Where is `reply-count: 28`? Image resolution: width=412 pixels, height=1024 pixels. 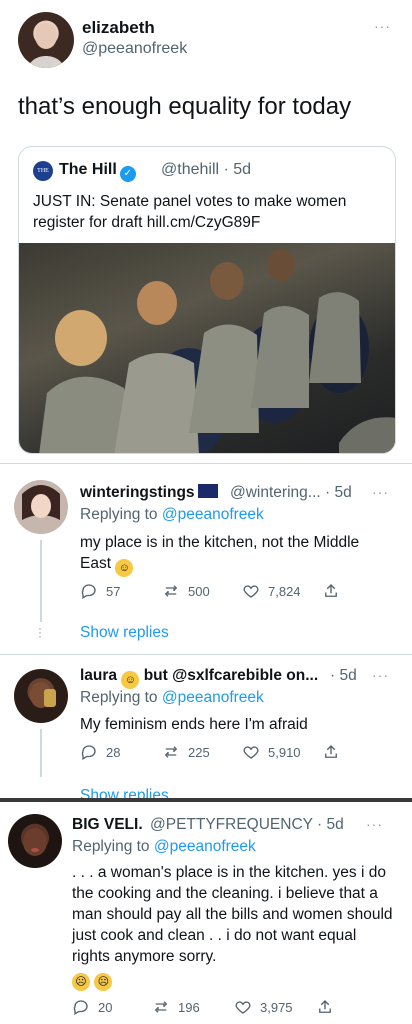
reply-count: 28 is located at coordinates (113, 752).